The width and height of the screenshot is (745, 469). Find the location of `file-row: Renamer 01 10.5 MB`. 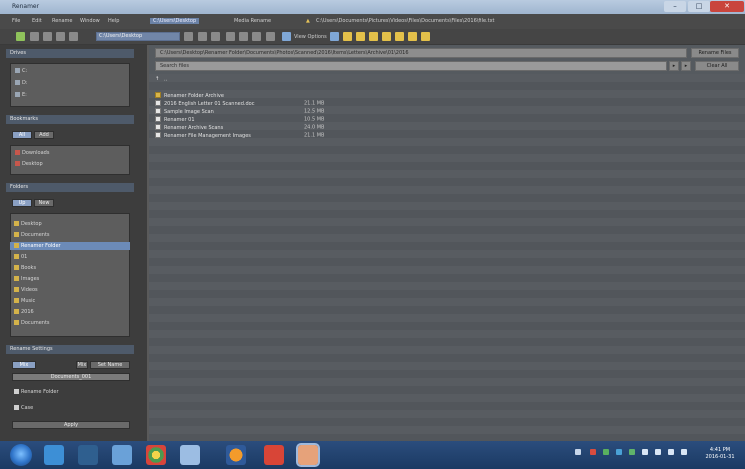

file-row: Renamer 01 10.5 MB is located at coordinates (239, 120).